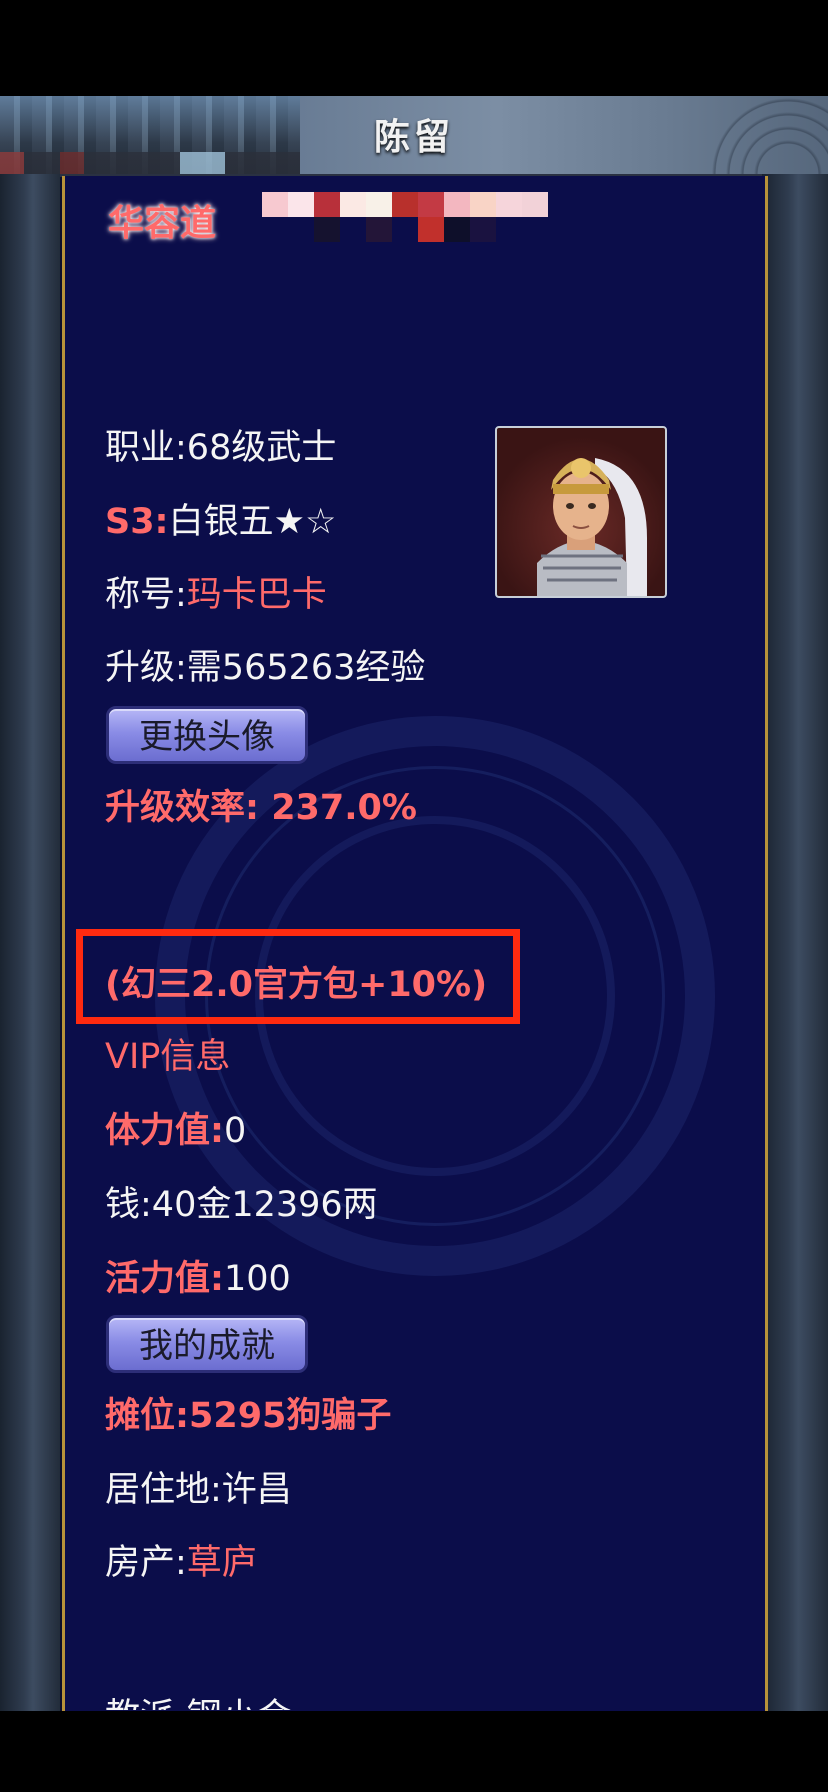 This screenshot has height=1792, width=828. I want to click on redacted-text, so click(457, 217).